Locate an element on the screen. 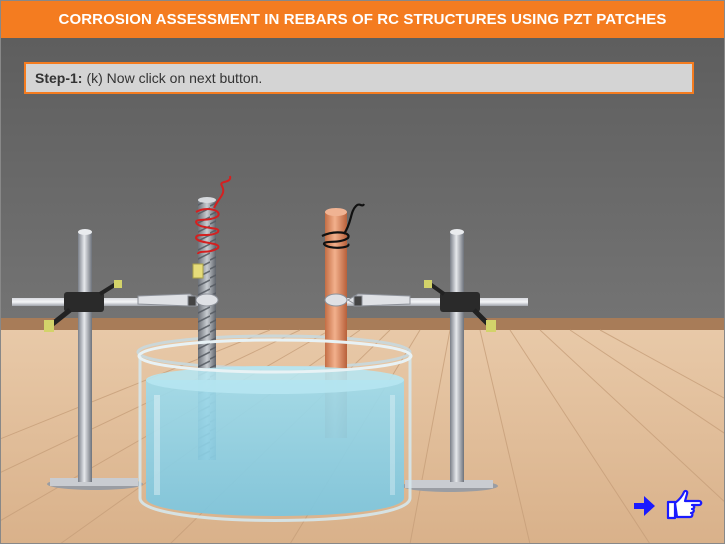 This screenshot has width=725, height=544. right-arrow-icon is located at coordinates (644, 506).